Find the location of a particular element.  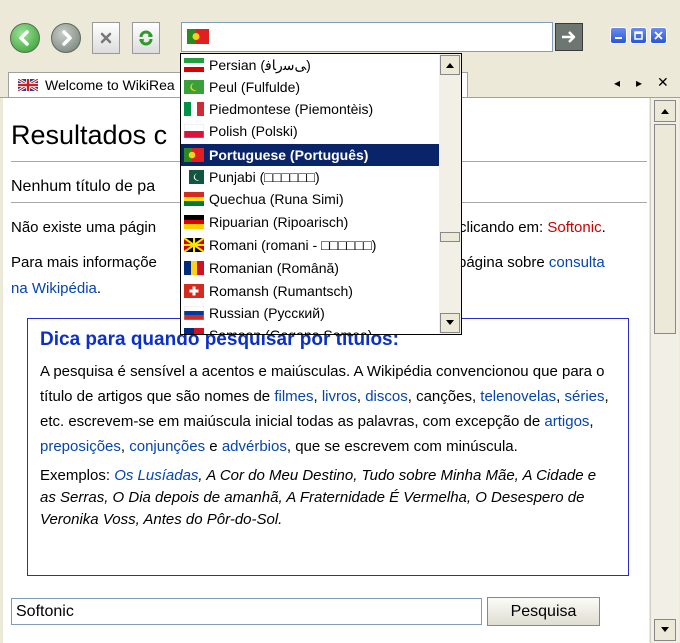

scroll-down-button is located at coordinates (665, 630).